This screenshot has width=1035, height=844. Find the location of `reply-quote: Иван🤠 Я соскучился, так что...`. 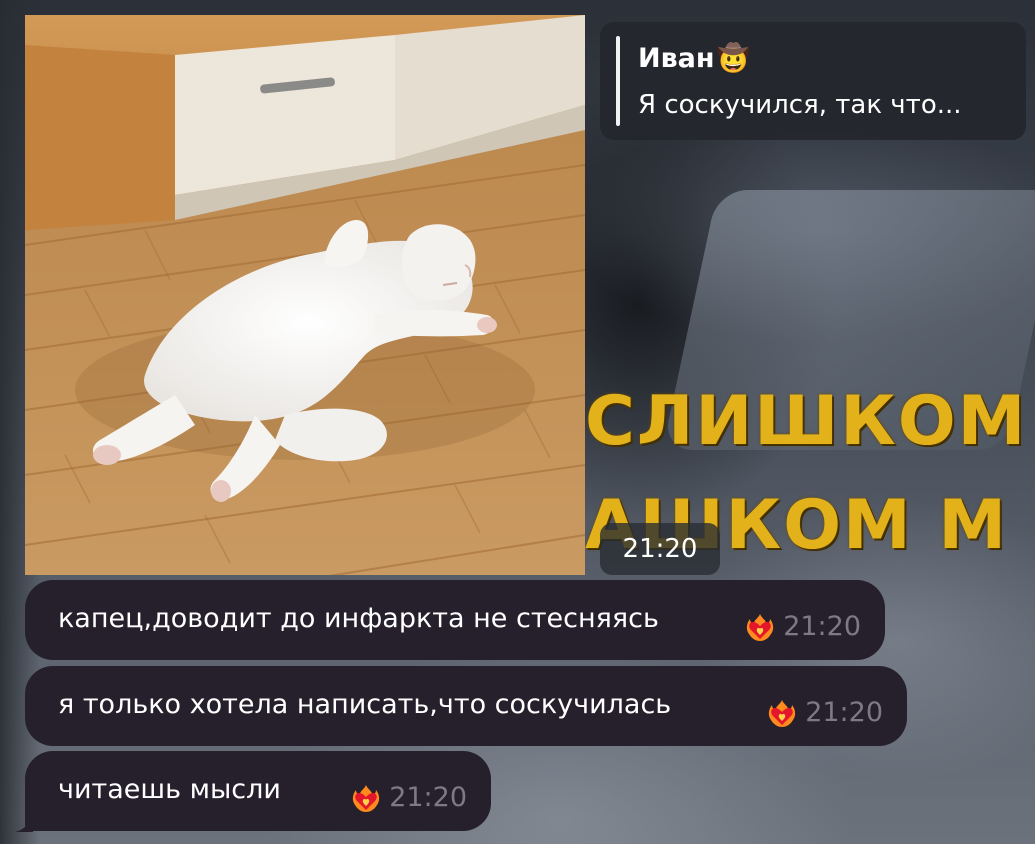

reply-quote: Иван🤠 Я соскучился, так что... is located at coordinates (813, 81).